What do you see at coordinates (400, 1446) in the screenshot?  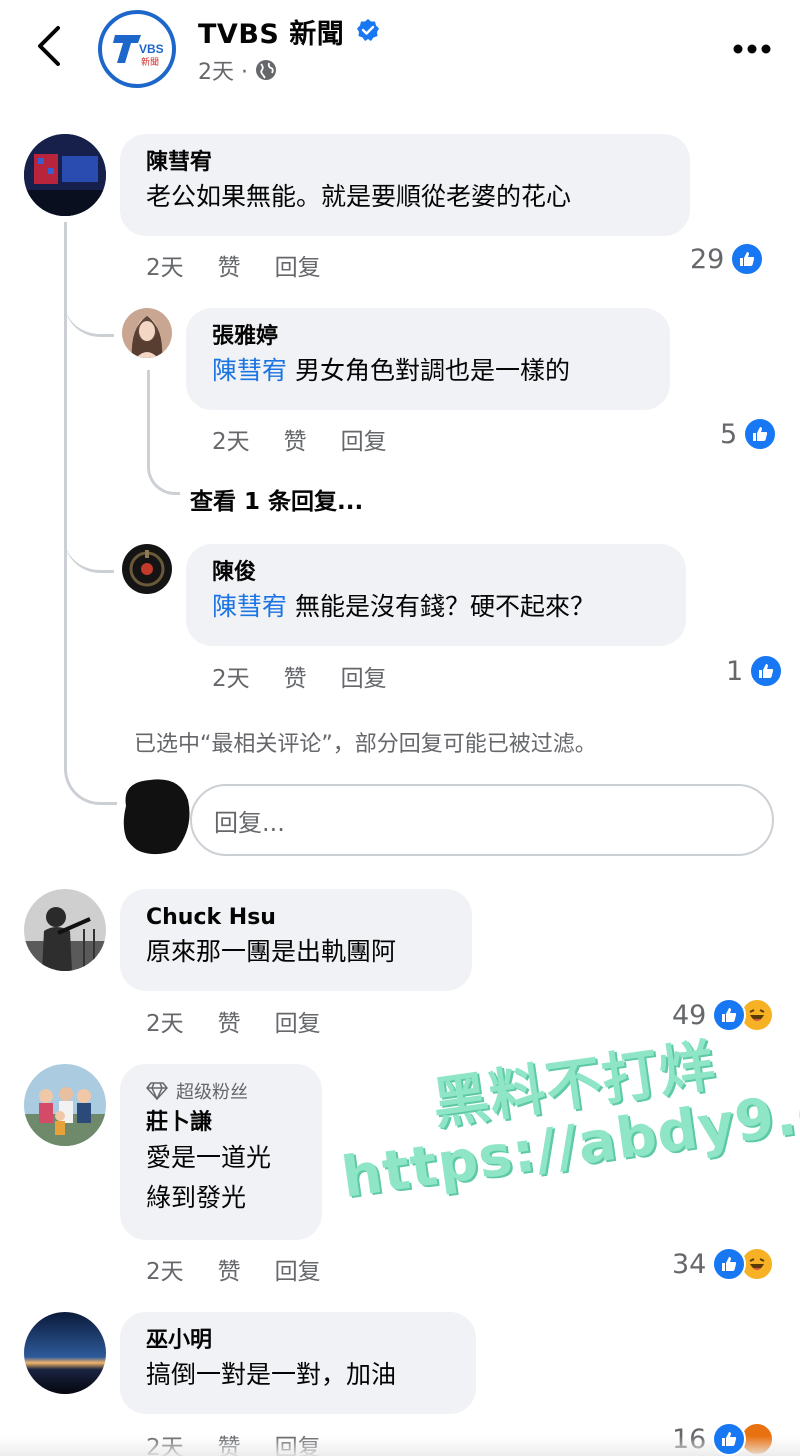 I see `bottom-fade` at bounding box center [400, 1446].